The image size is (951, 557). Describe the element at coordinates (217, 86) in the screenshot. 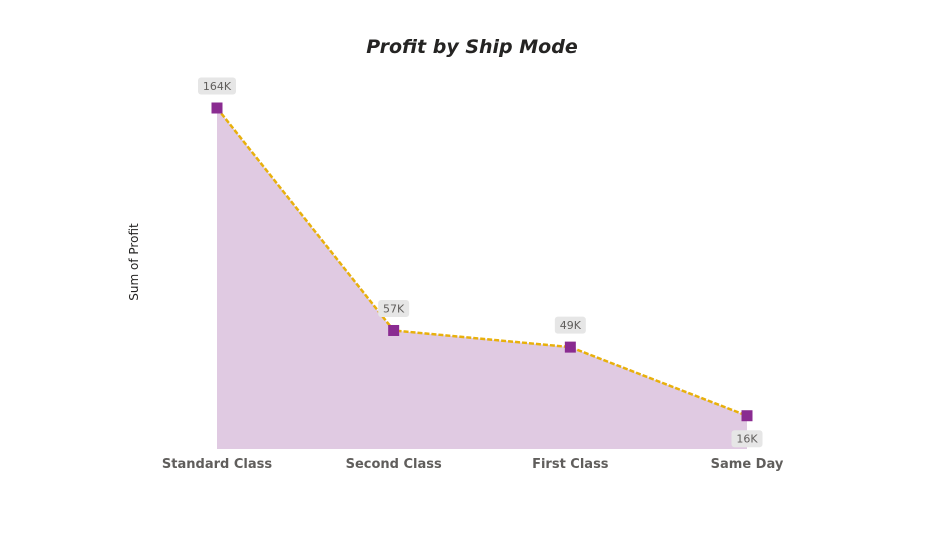

I see `data-label: 164K` at that location.